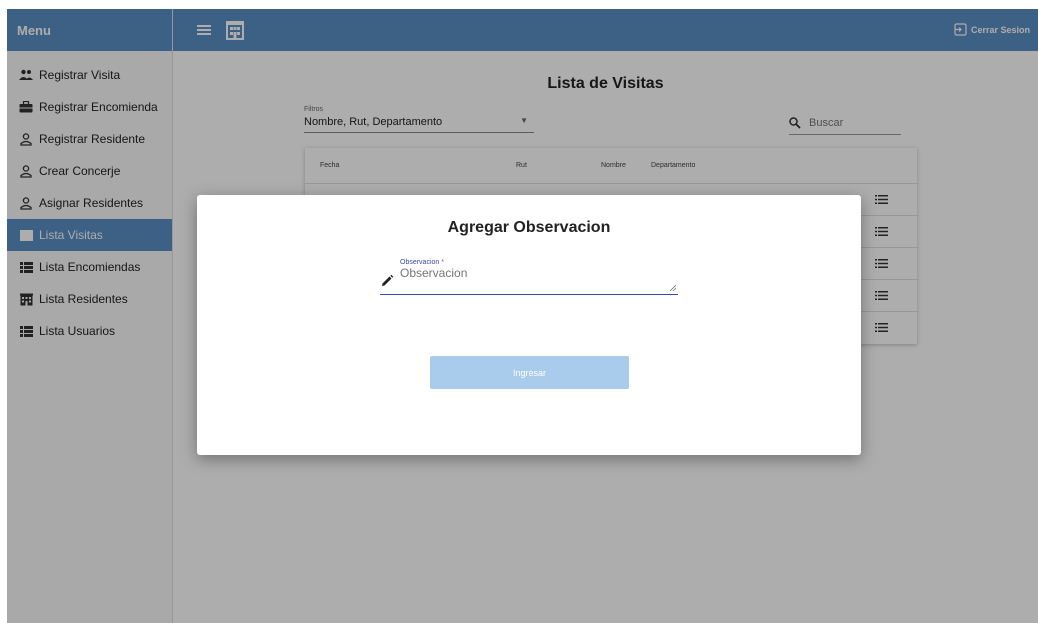  I want to click on submit-button: Ingresar, so click(529, 372).